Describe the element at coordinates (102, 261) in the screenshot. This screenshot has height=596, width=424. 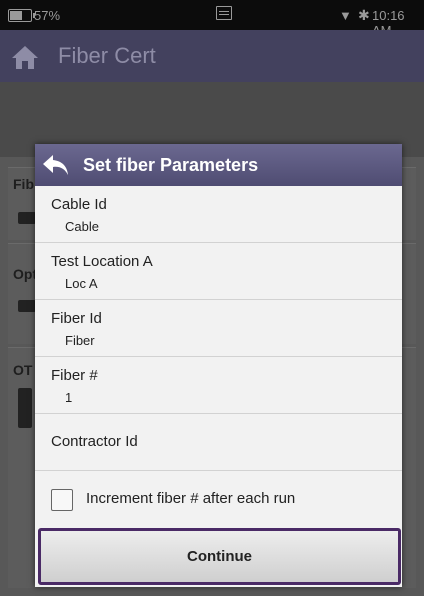
I see `field-label: Test Location A` at that location.